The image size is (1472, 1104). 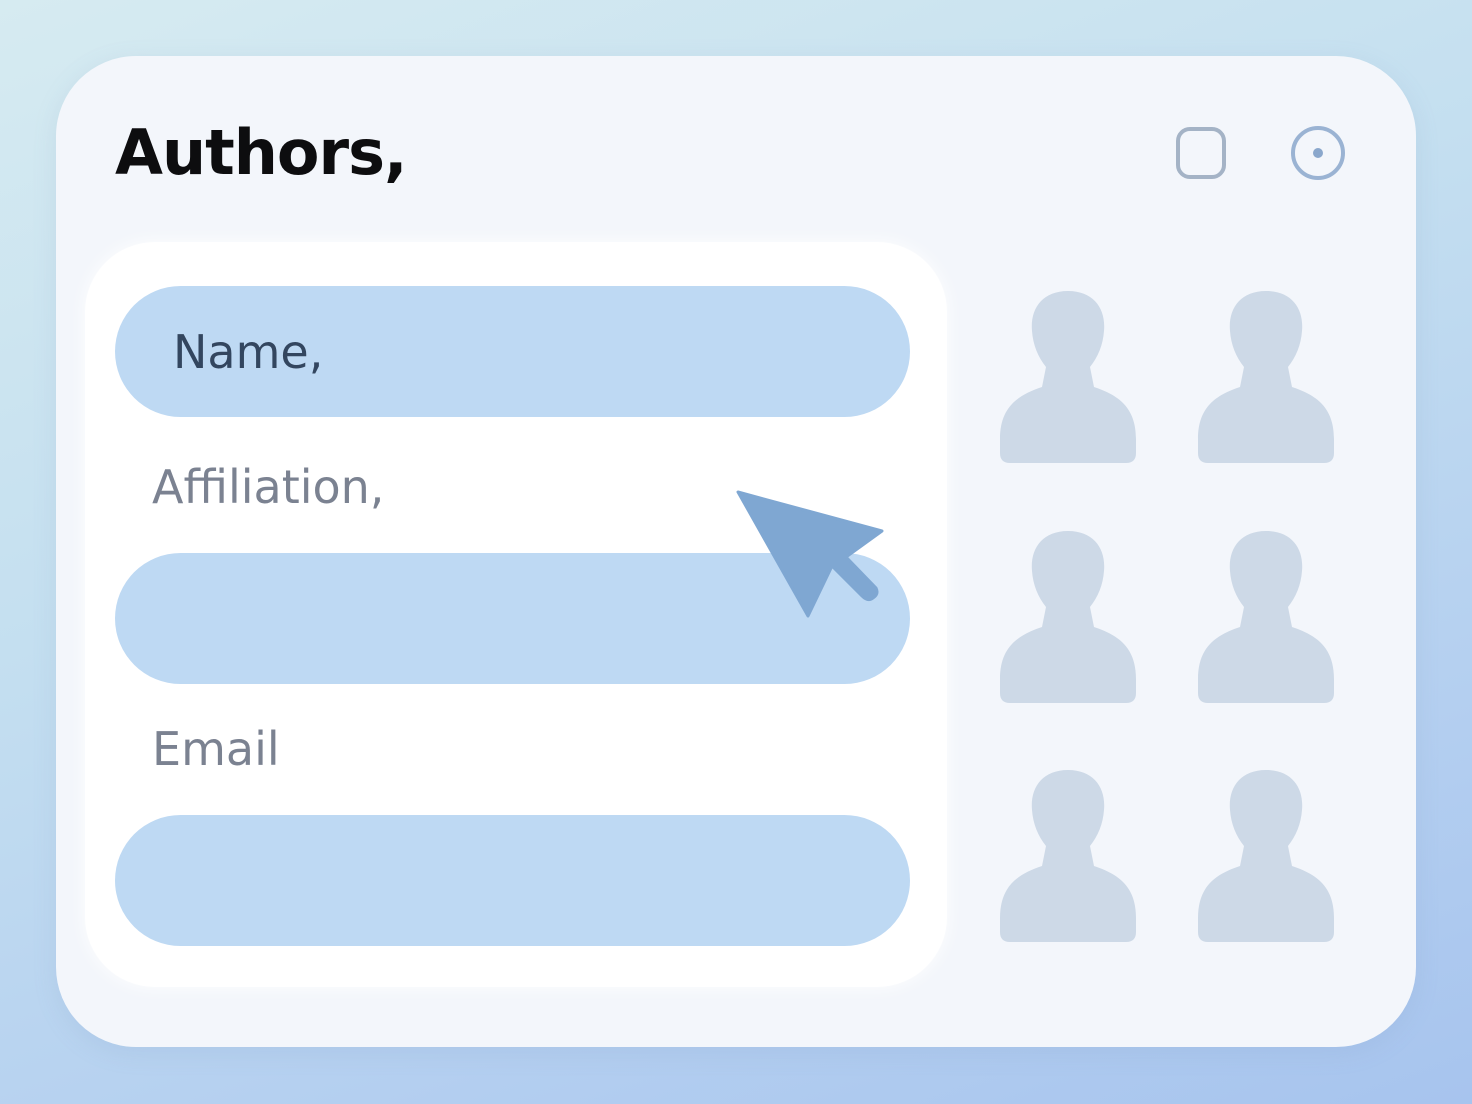 What do you see at coordinates (1318, 153) in the screenshot?
I see `circle-dot-icon` at bounding box center [1318, 153].